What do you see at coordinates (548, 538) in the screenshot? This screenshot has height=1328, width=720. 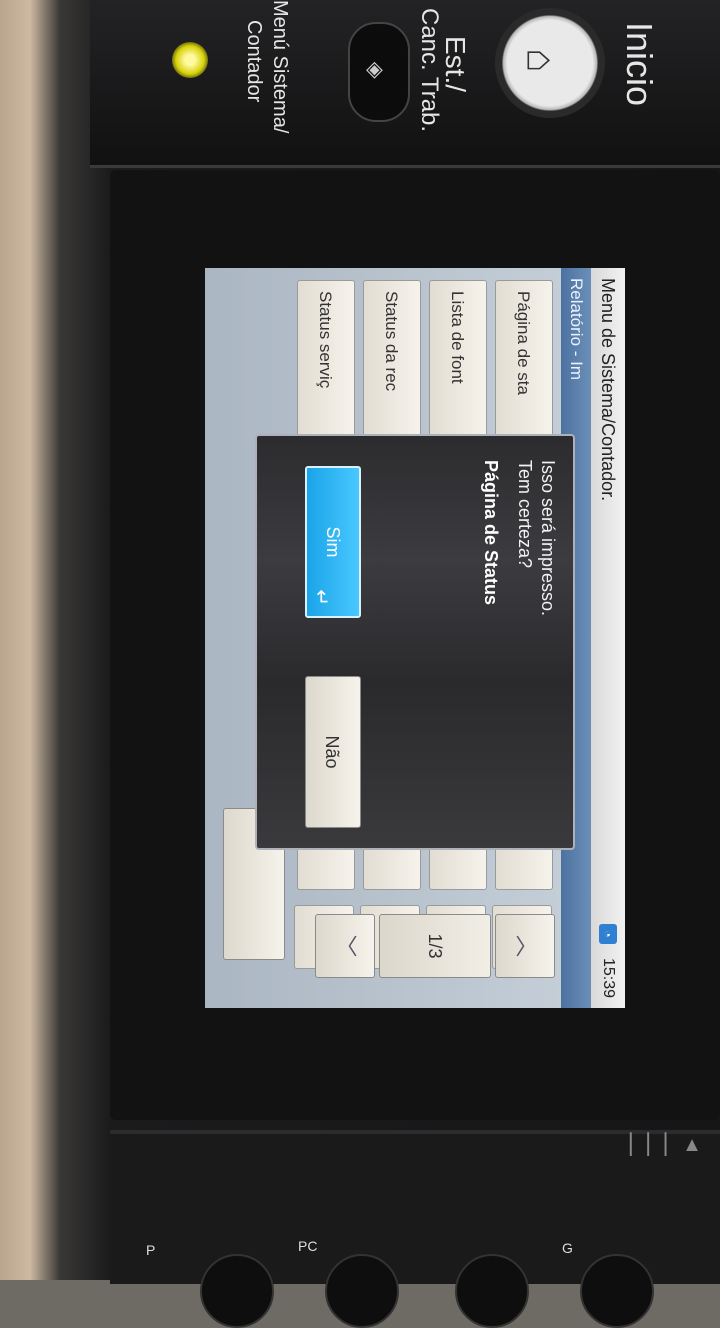 I see `dialog-message-line1: Isso será impresso.` at bounding box center [548, 538].